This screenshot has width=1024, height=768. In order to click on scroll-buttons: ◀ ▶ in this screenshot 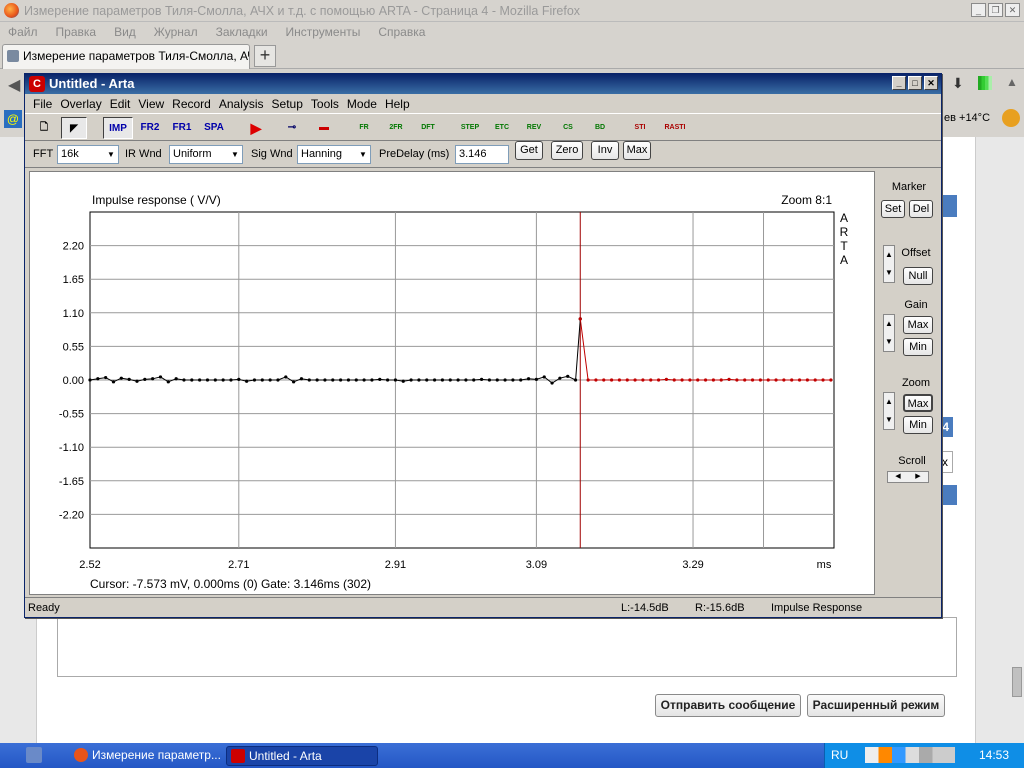, I will do `click(908, 477)`.